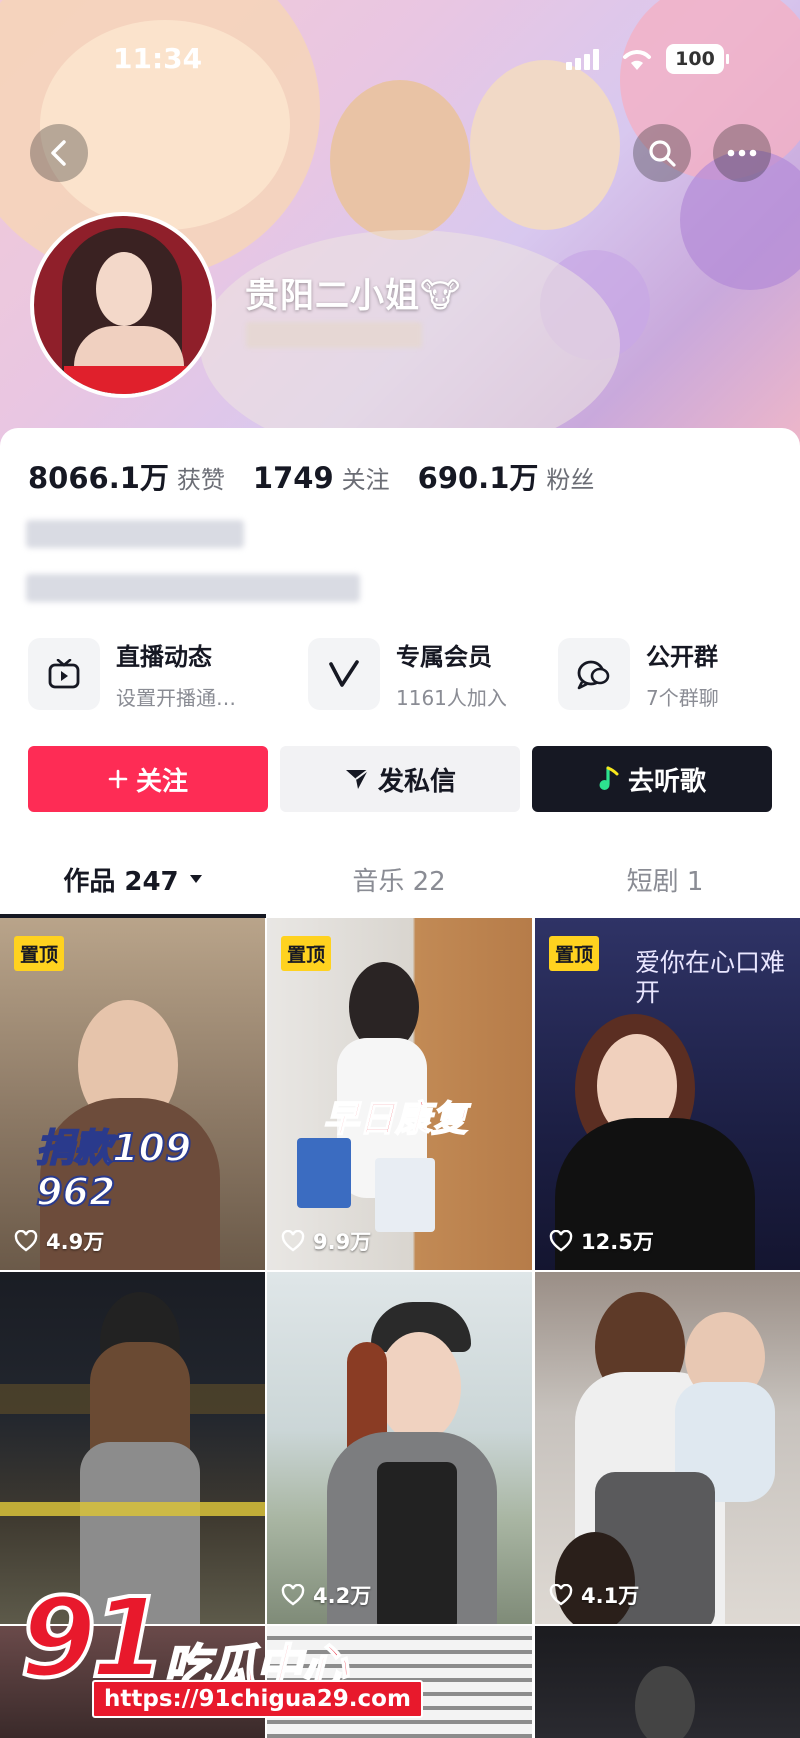  I want to click on tab-label: 作品 247, so click(121, 881).